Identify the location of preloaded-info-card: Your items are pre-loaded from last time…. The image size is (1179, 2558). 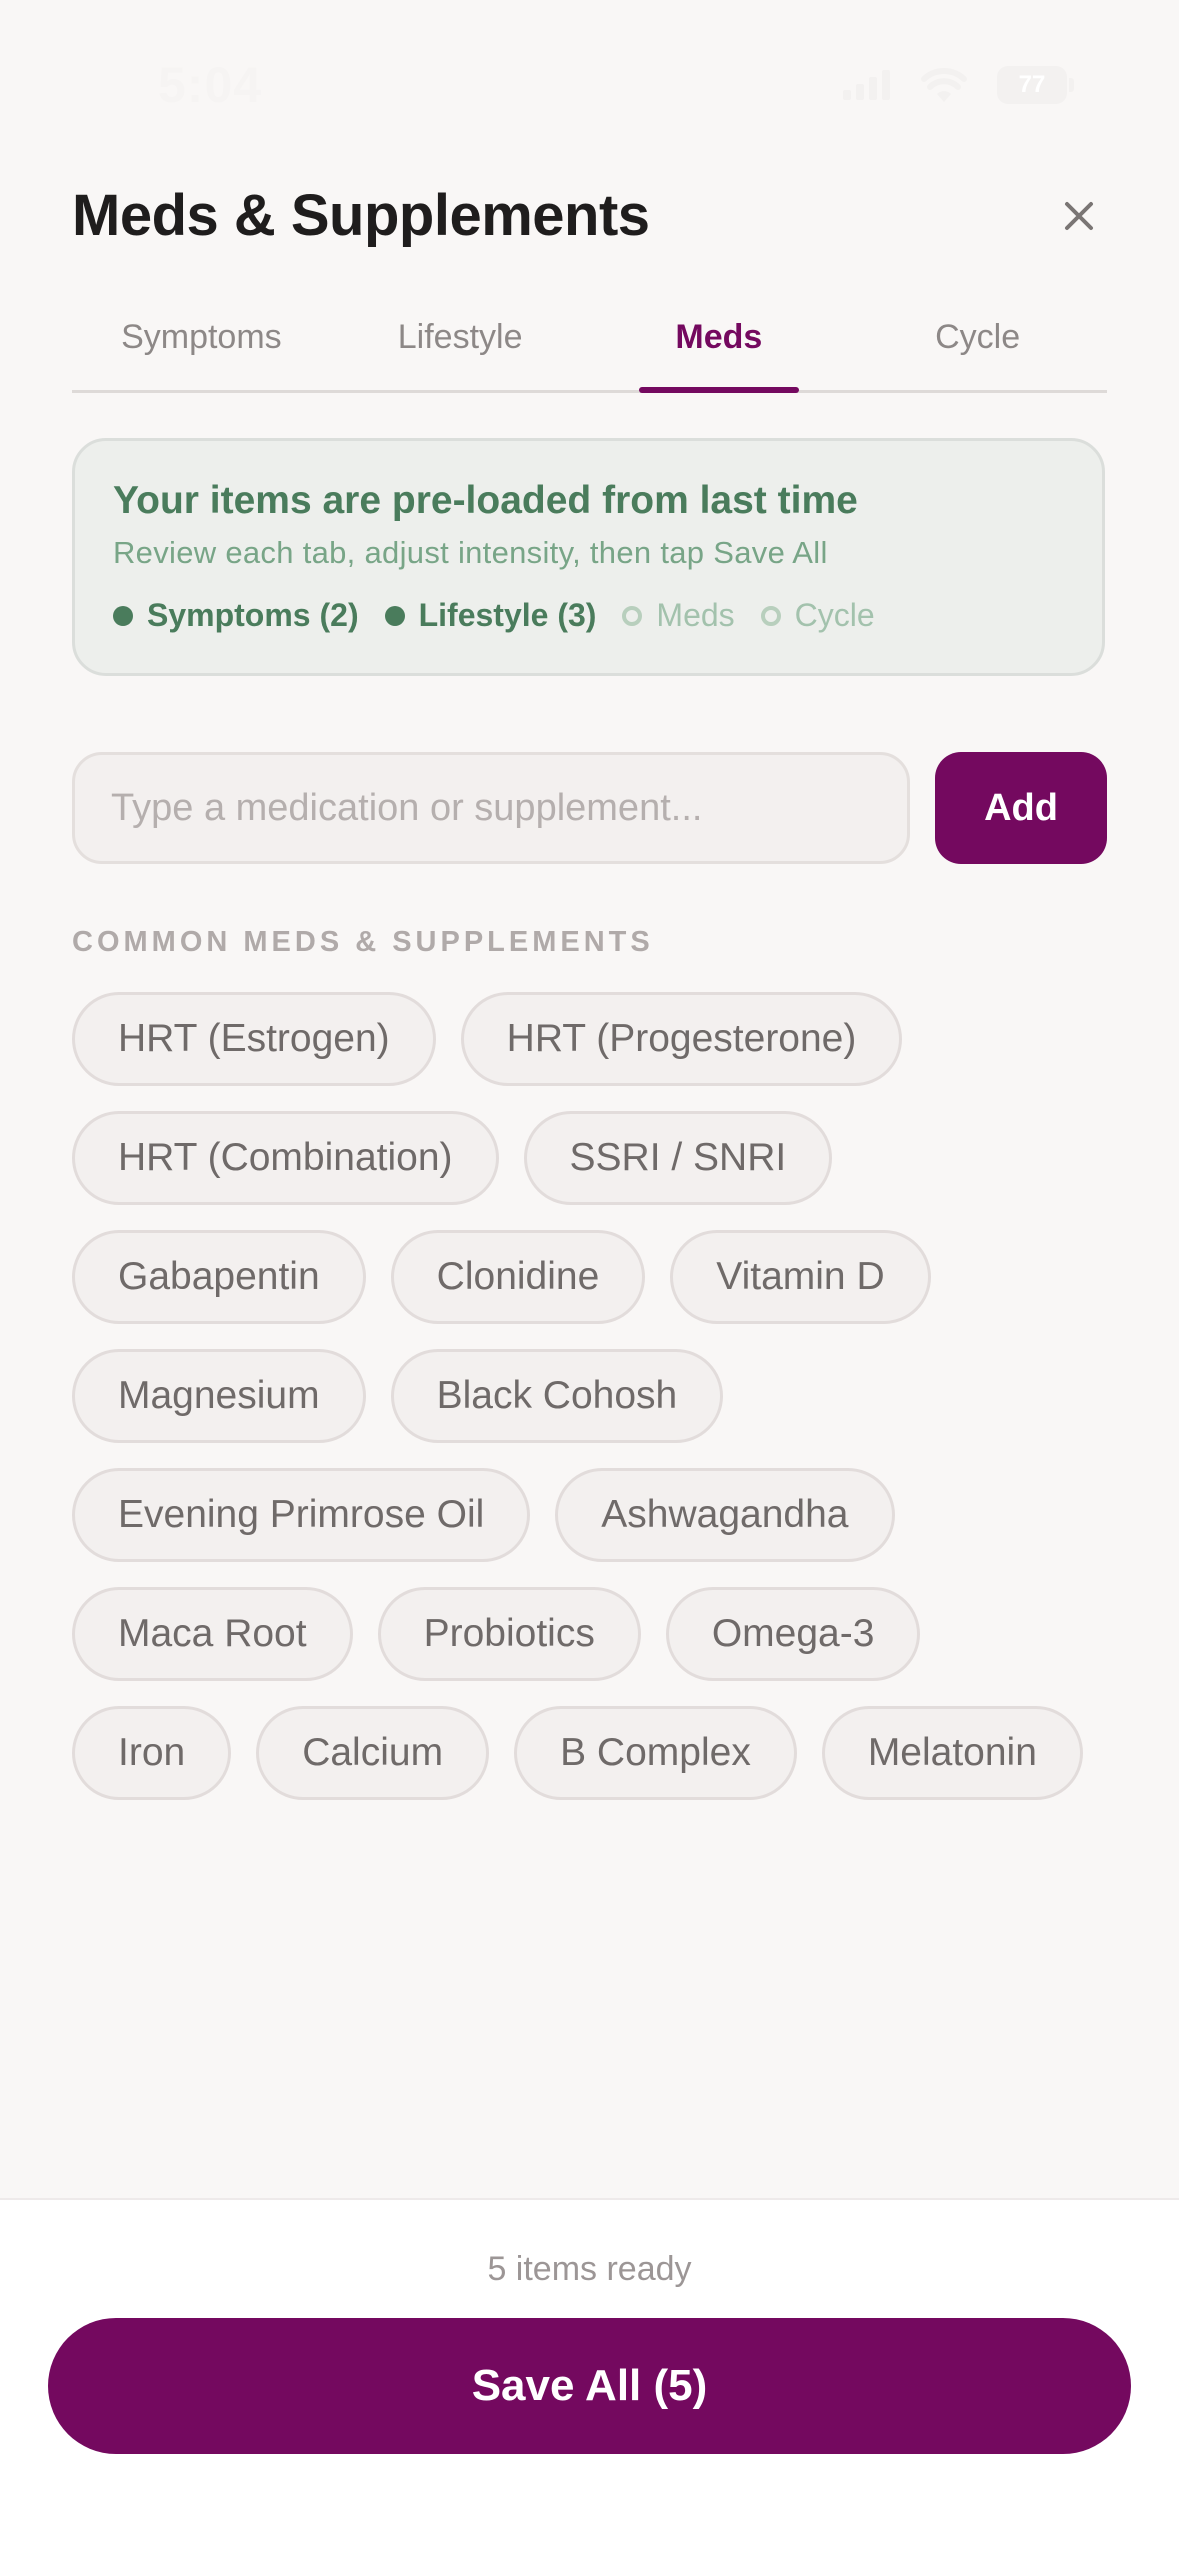
(588, 557).